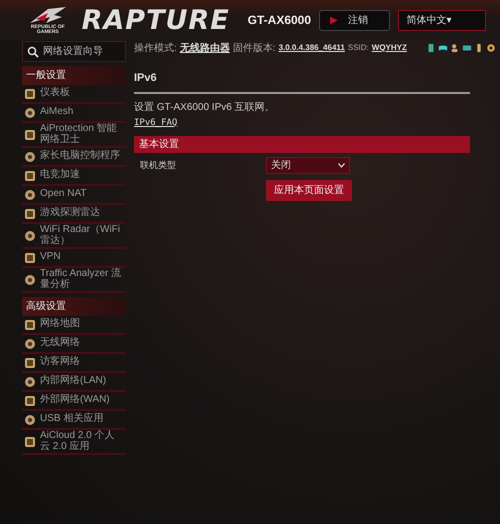 Image resolution: width=500 pixels, height=524 pixels. What do you see at coordinates (309, 190) in the screenshot?
I see `apply-button: 应用本页面设置` at bounding box center [309, 190].